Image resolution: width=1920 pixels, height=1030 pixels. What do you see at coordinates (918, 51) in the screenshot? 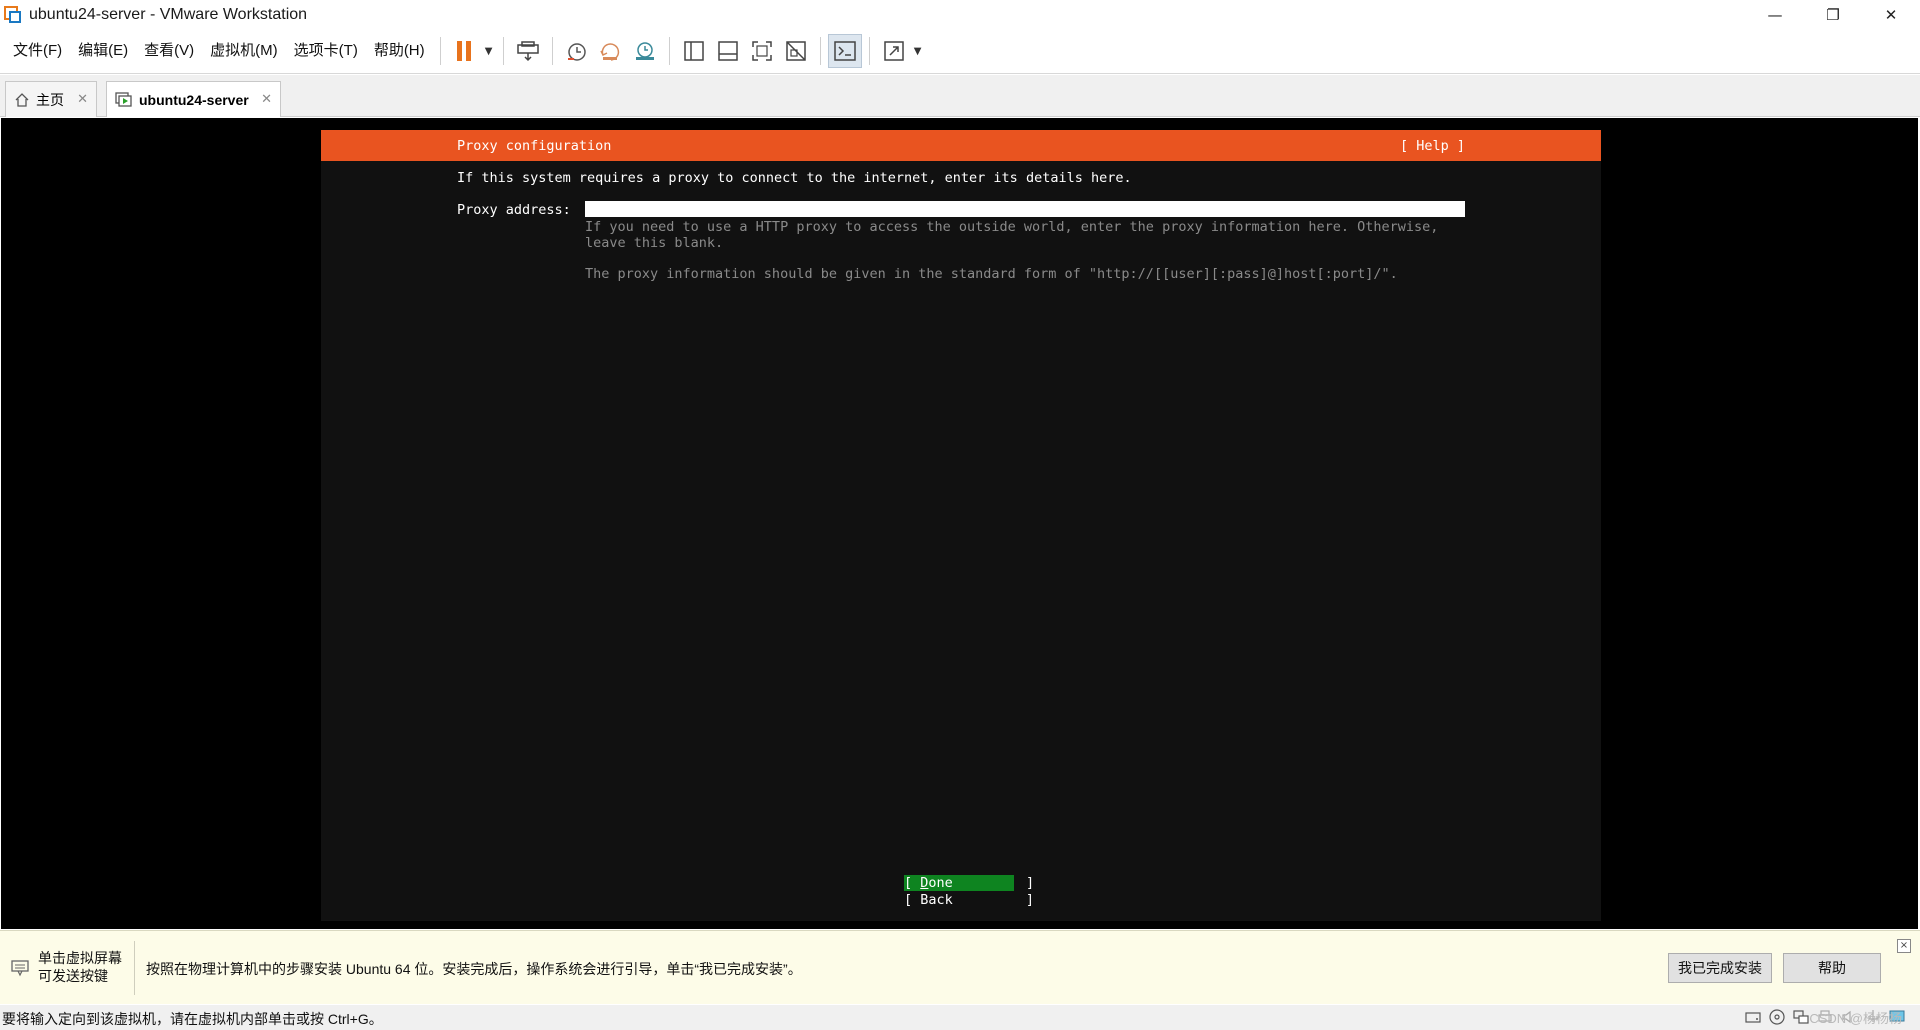
I see `stretch-dropdown-icon: ▼` at bounding box center [918, 51].